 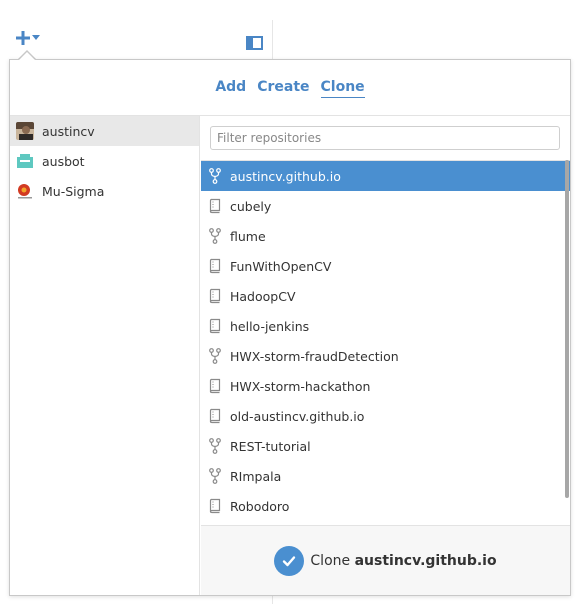 I want to click on repo-item: REST-tutorial, so click(x=385, y=446).